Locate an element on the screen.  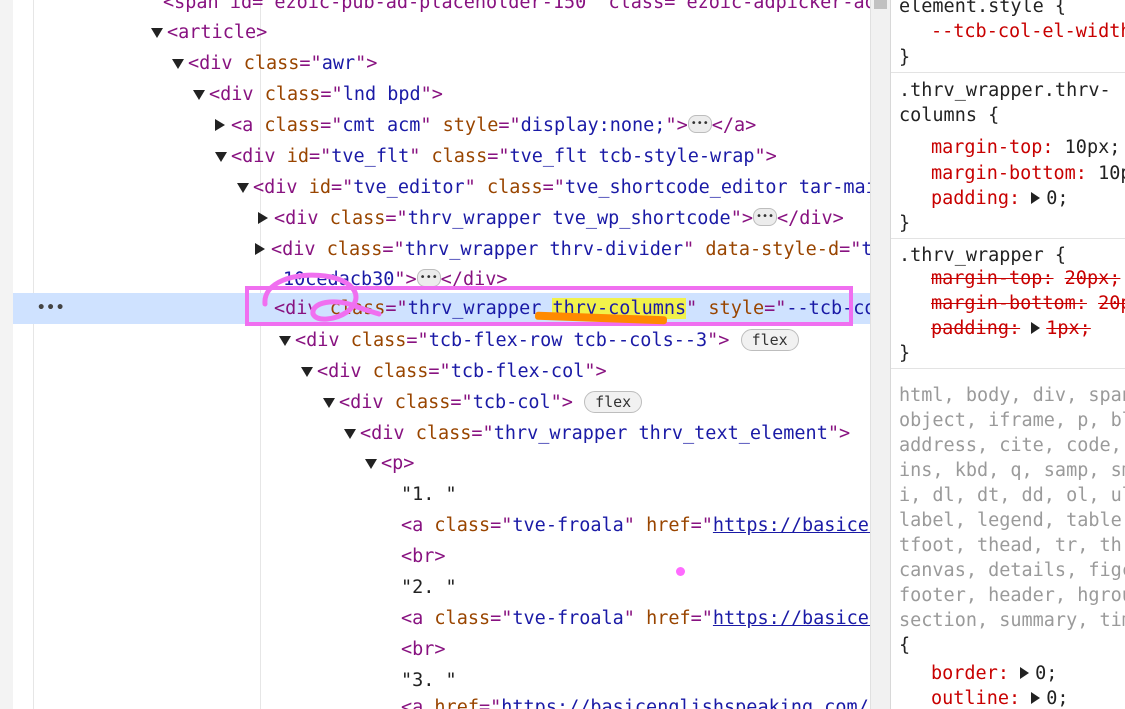
markup-token: tve is located at coordinates (865, 249).